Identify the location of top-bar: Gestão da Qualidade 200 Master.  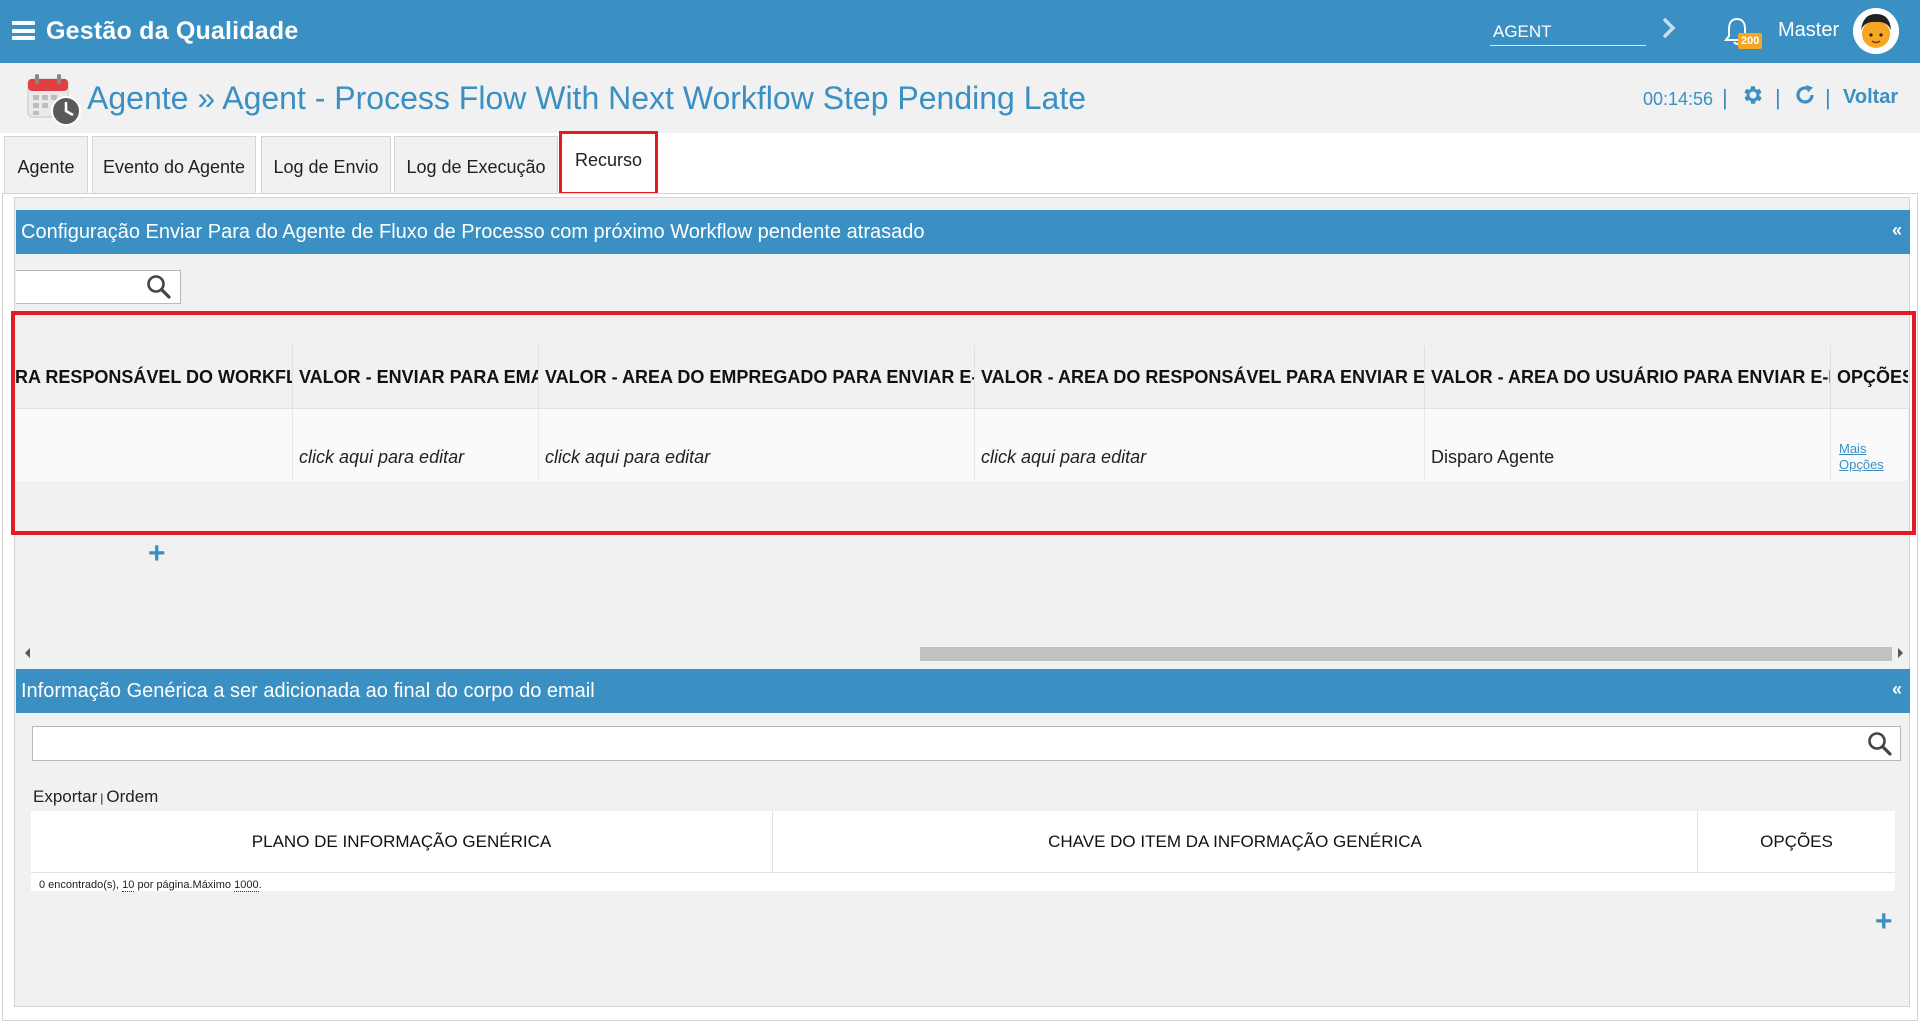
(960, 31).